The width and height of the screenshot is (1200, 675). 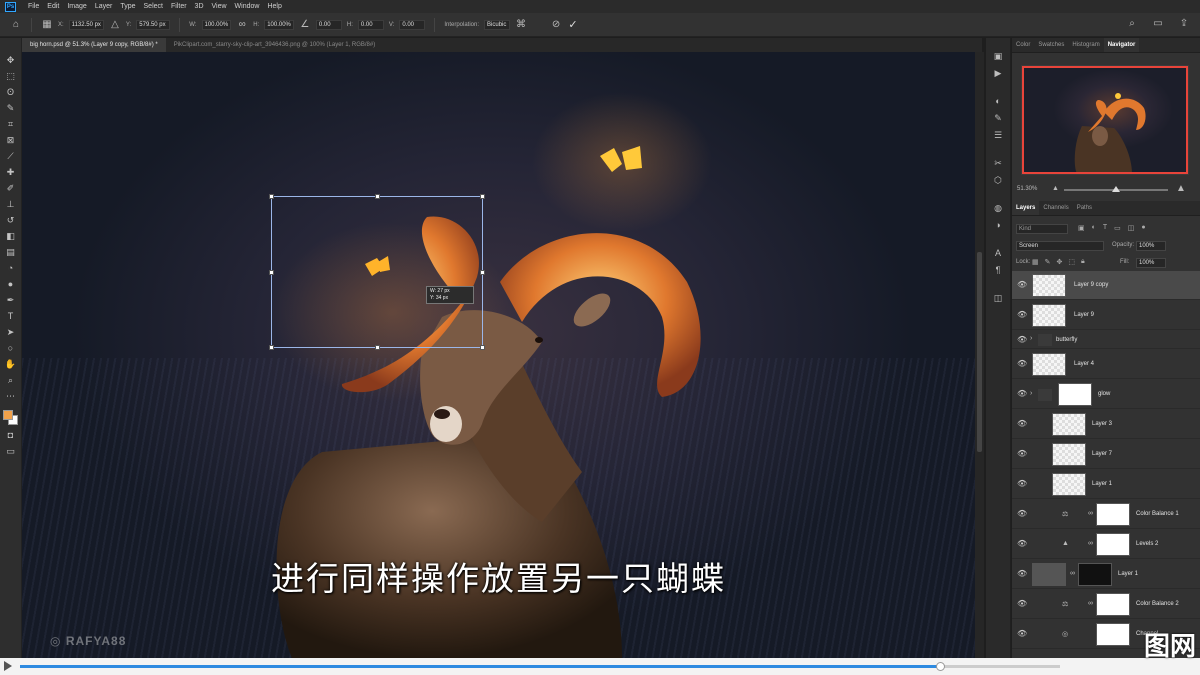 What do you see at coordinates (998, 163) in the screenshot?
I see `tools-icon: ✂` at bounding box center [998, 163].